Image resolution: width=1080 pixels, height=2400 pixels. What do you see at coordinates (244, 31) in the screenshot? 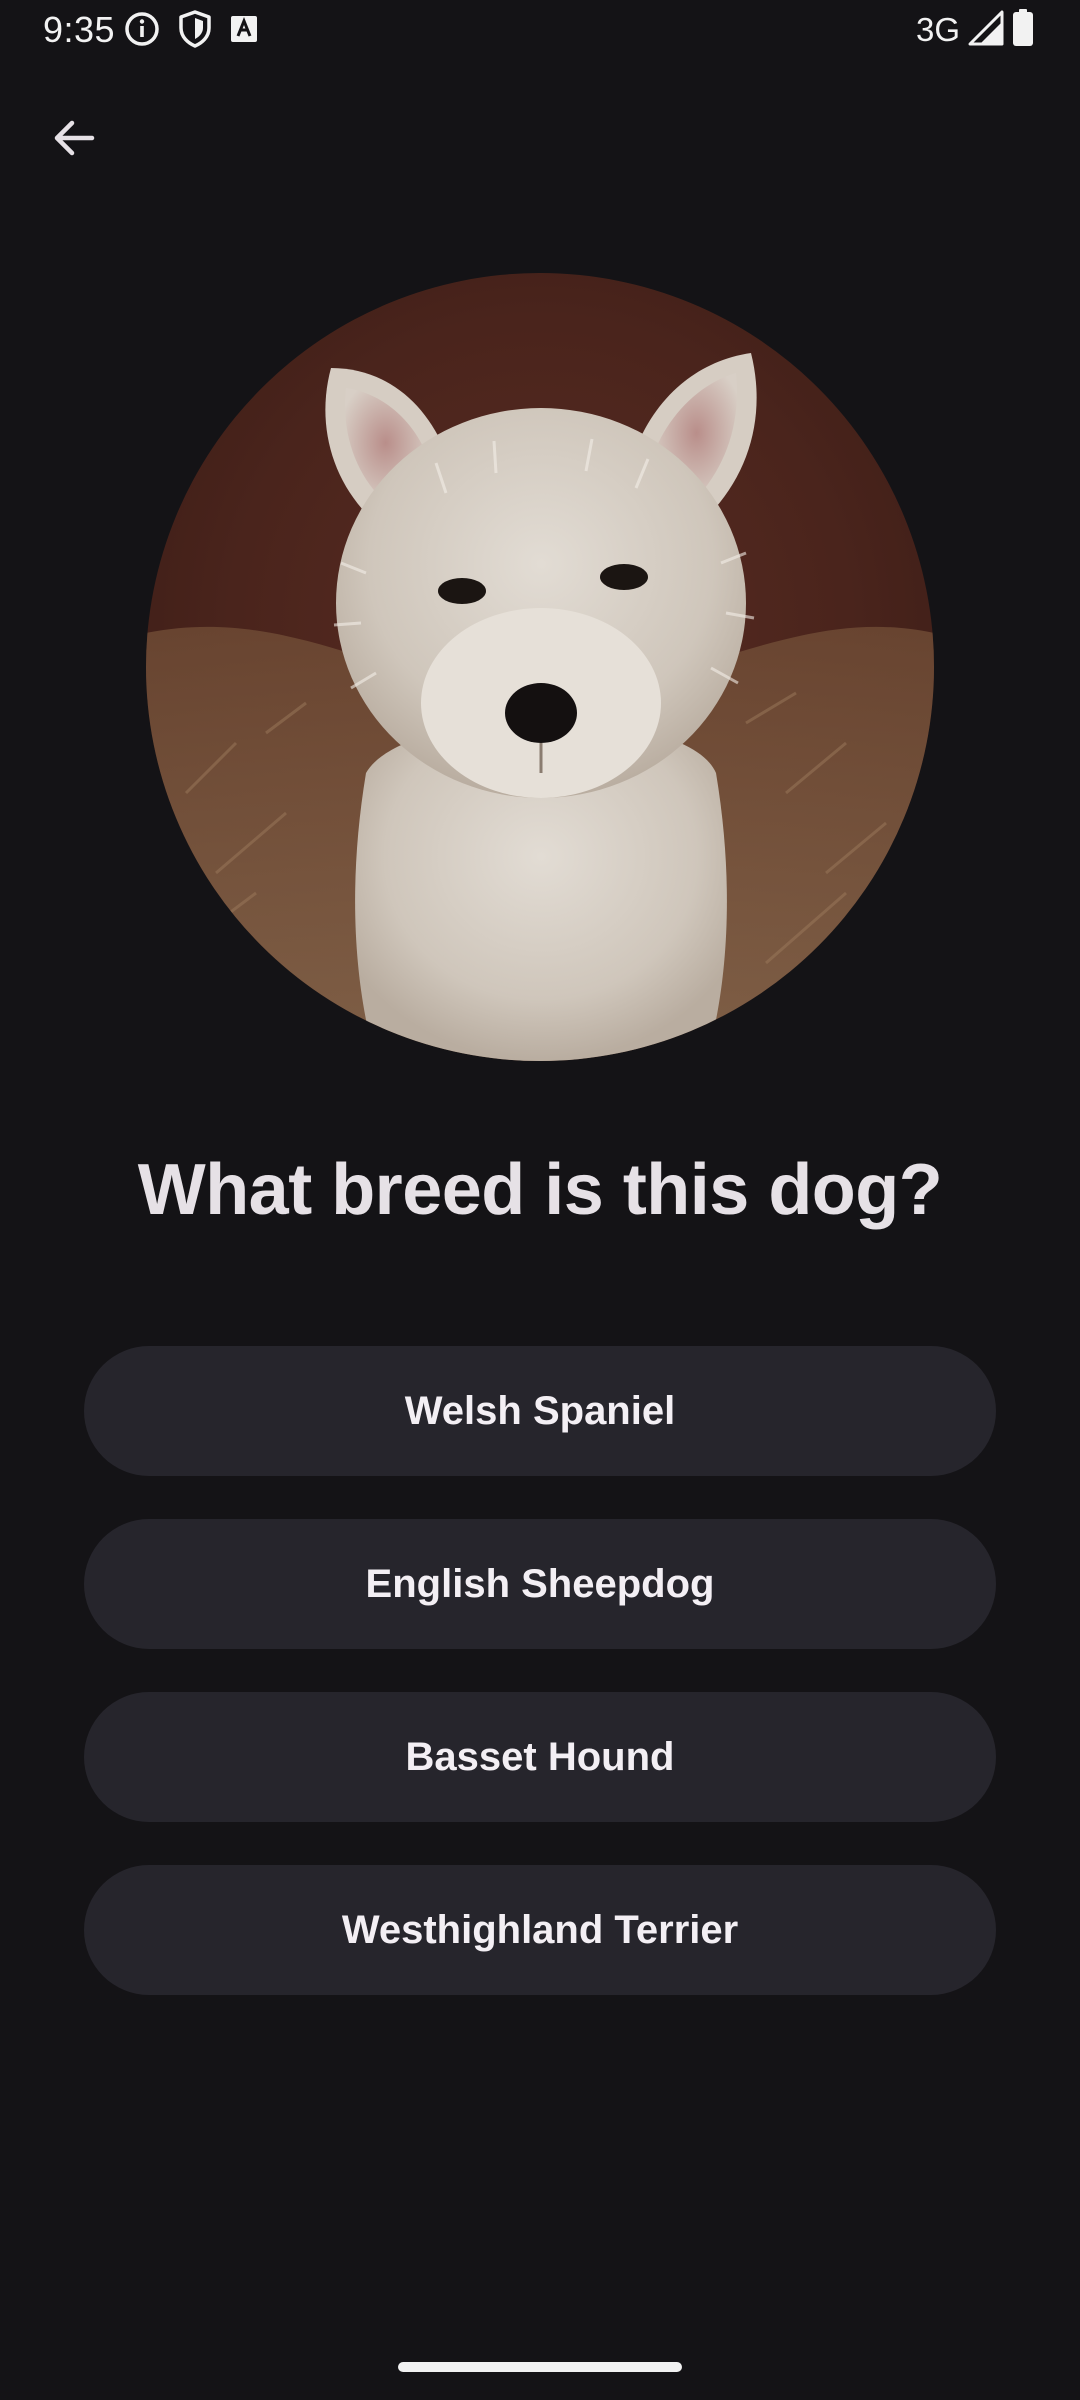
I see `keyboard-a-icon` at bounding box center [244, 31].